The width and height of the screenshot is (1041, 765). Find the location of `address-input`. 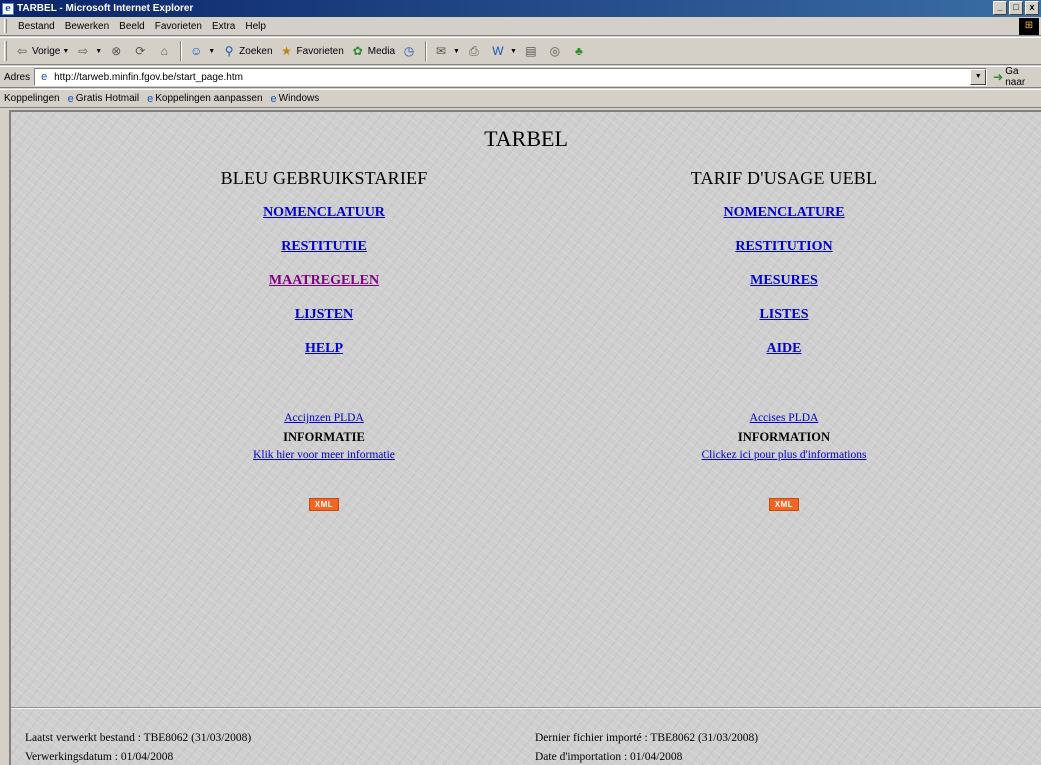

address-input is located at coordinates (504, 77).